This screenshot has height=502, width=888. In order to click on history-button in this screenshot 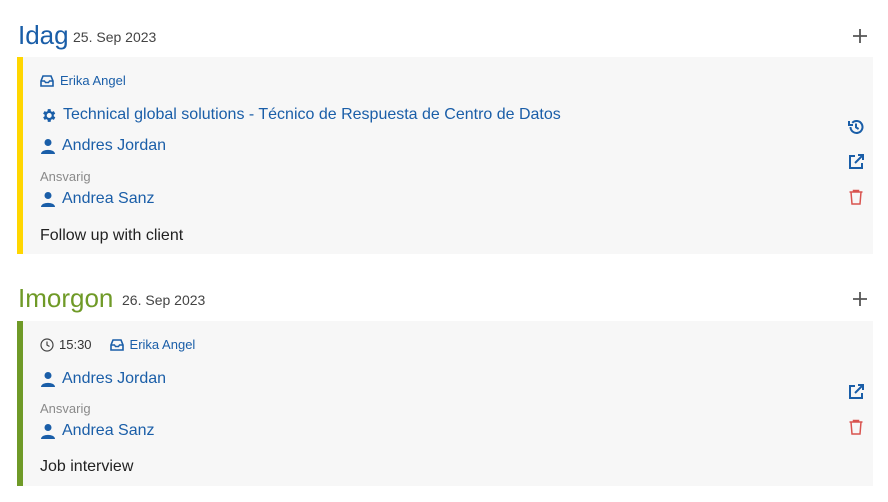, I will do `click(856, 127)`.